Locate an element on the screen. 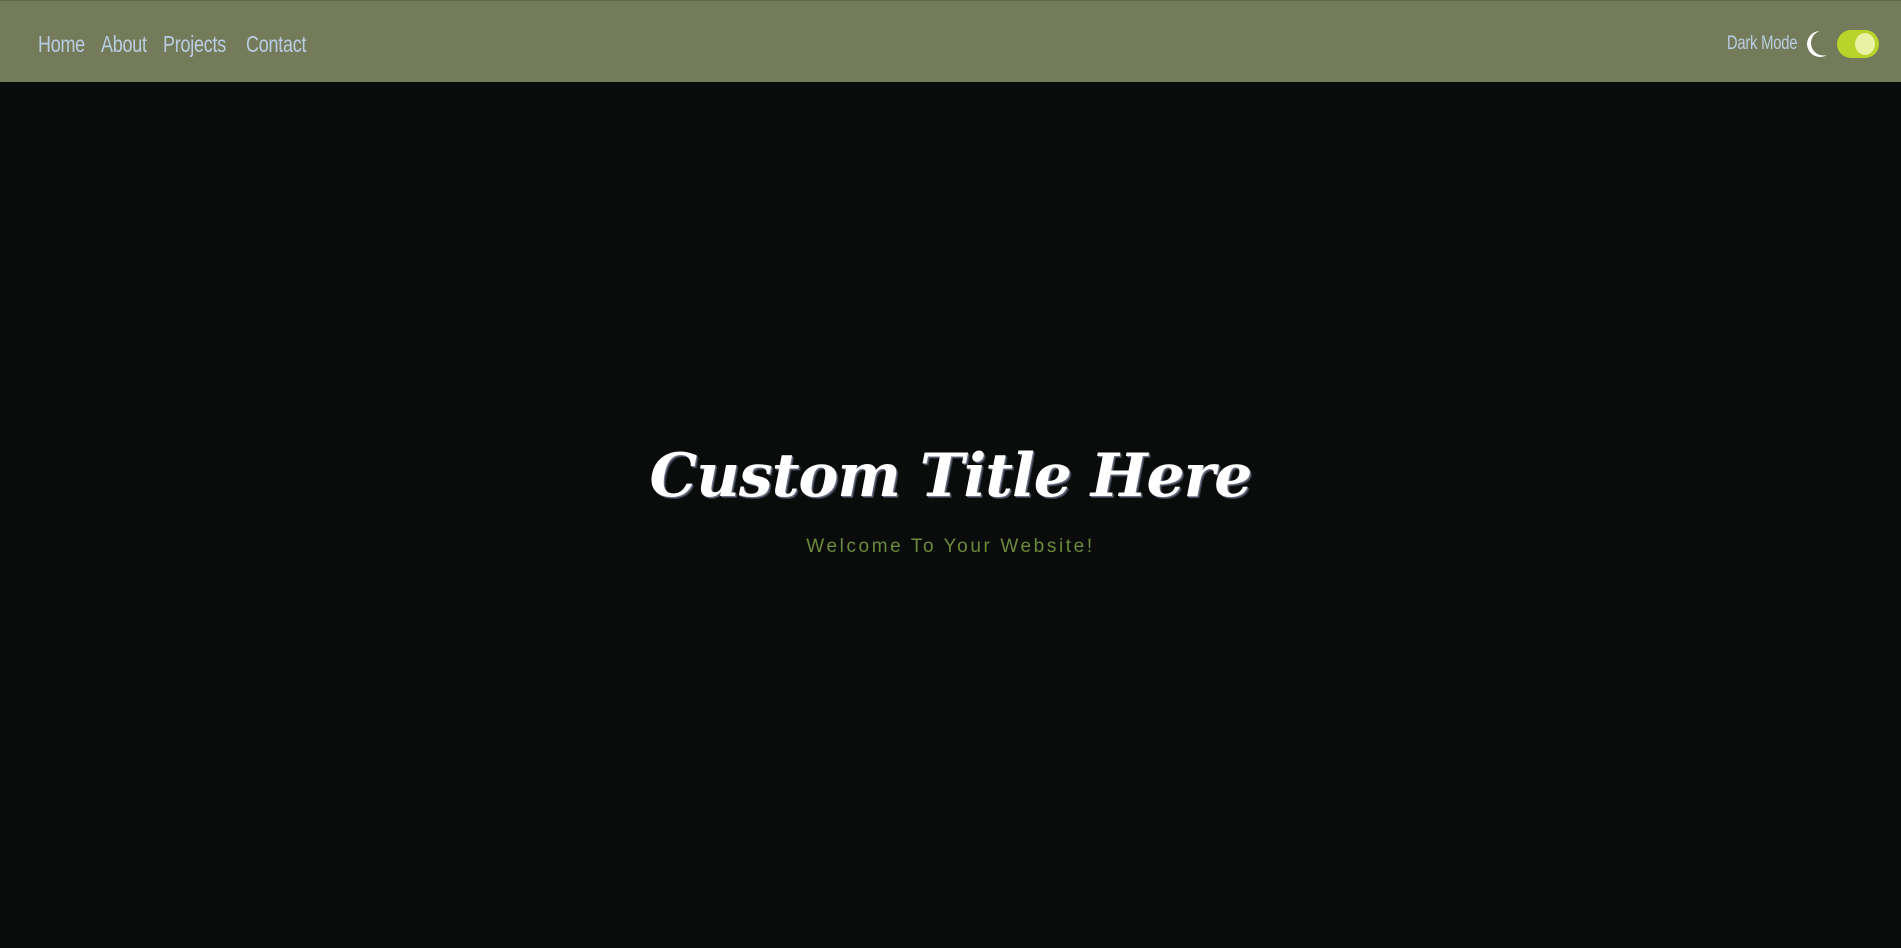 The width and height of the screenshot is (1901, 948). nav-link-contact: Contact is located at coordinates (276, 44).